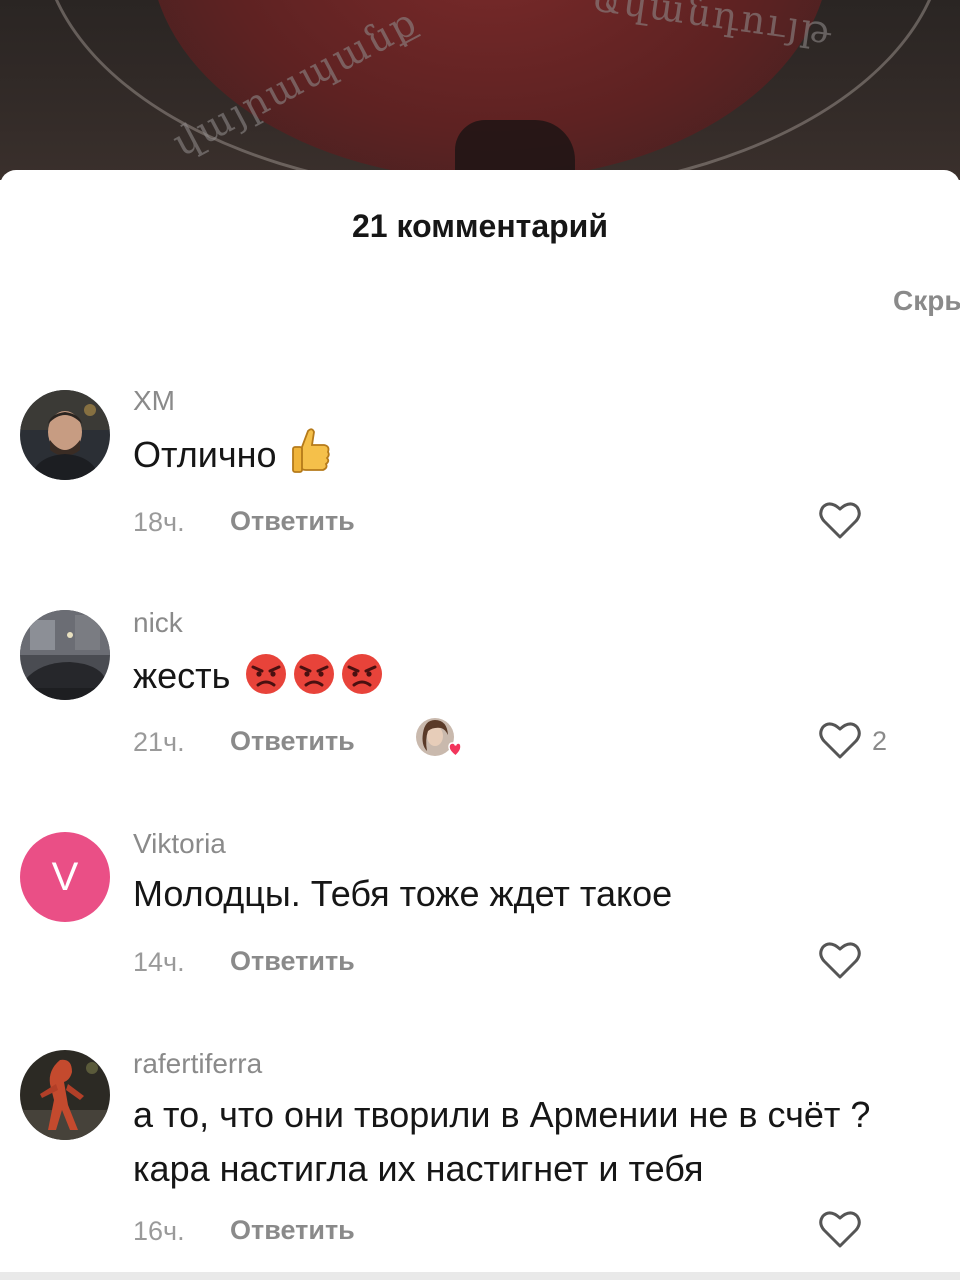  What do you see at coordinates (159, 522) in the screenshot?
I see `comment-time: 18ч.` at bounding box center [159, 522].